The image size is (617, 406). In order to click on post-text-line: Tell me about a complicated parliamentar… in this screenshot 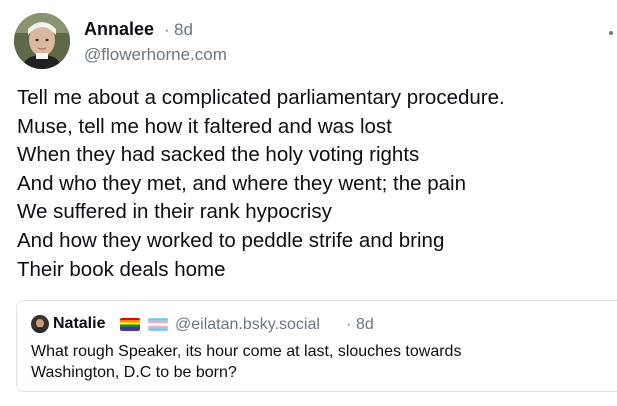, I will do `click(261, 97)`.